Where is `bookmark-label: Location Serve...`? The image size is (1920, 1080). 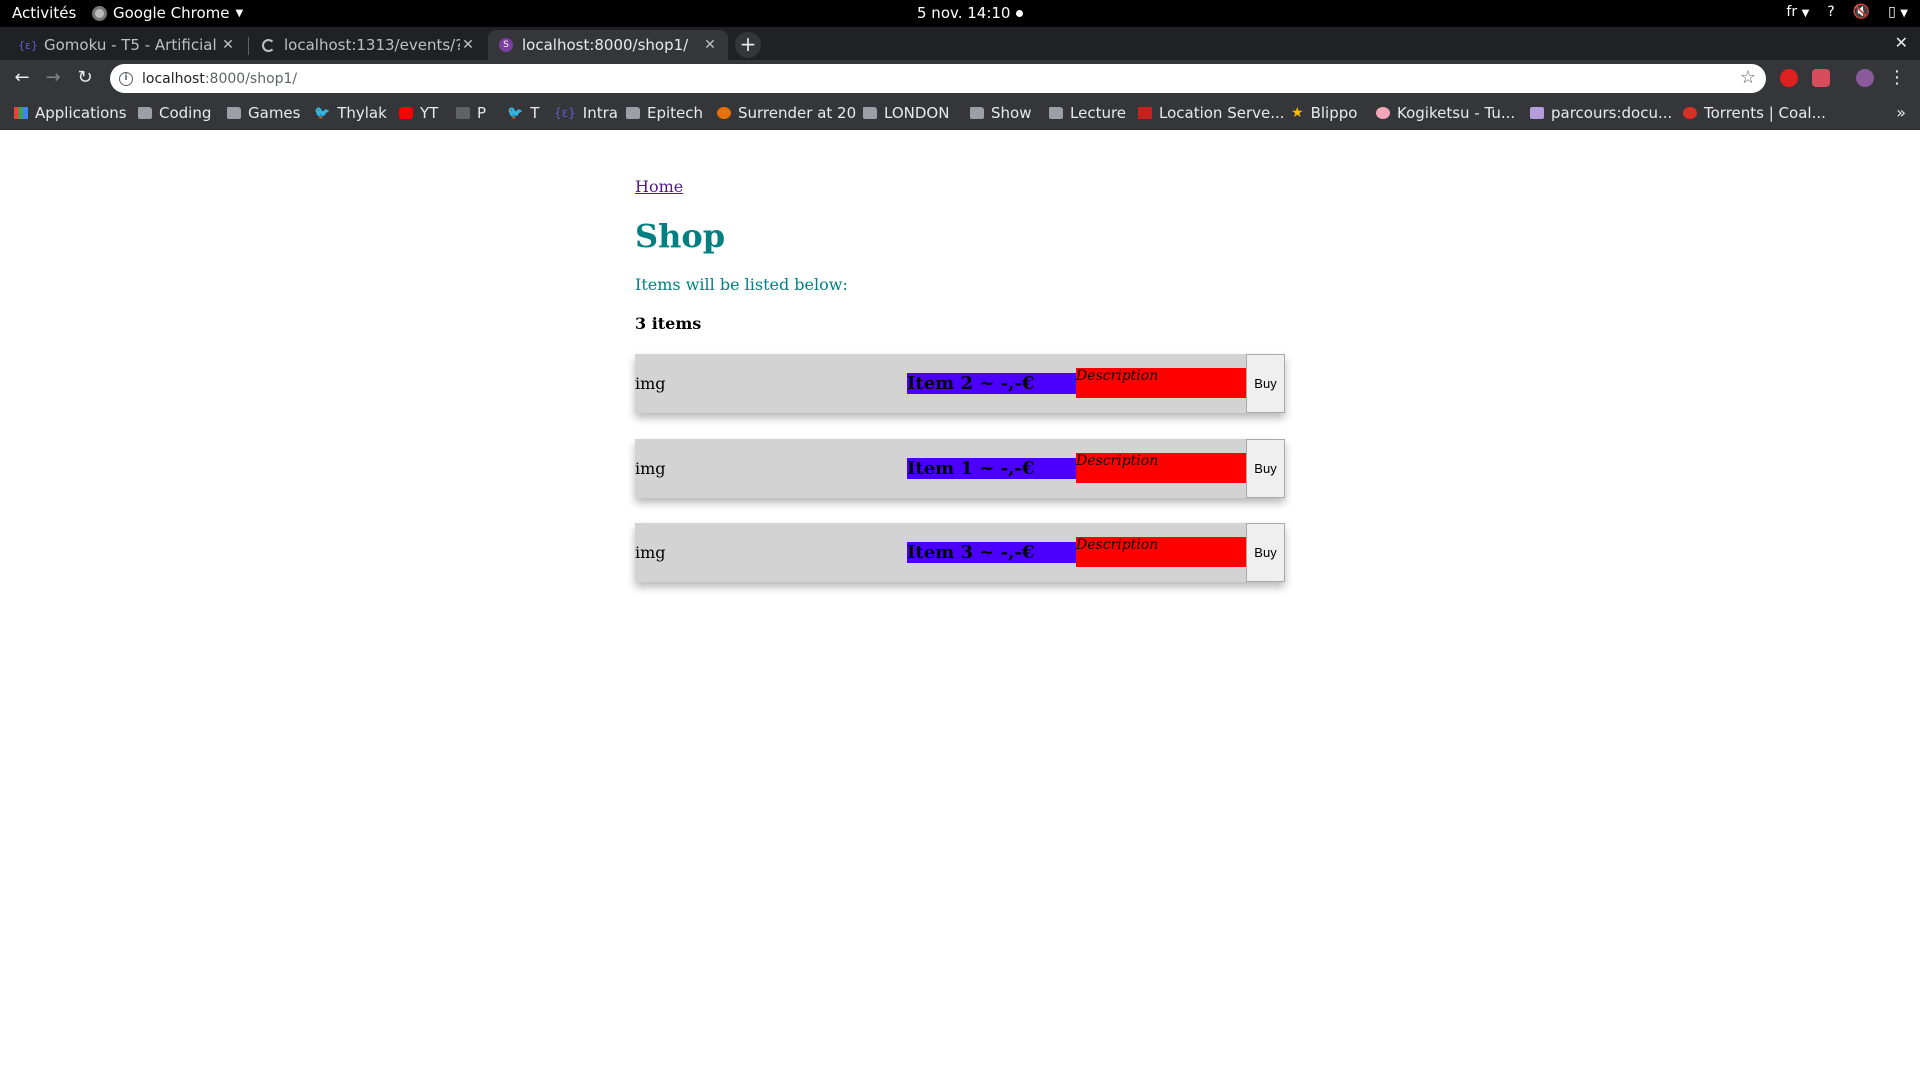 bookmark-label: Location Serve... is located at coordinates (1222, 113).